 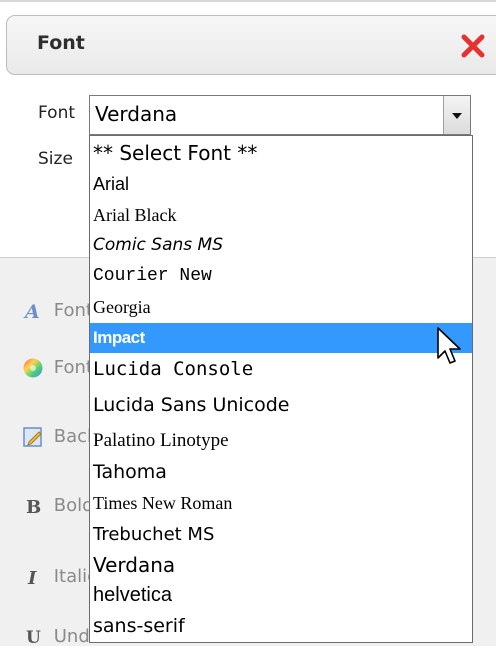 What do you see at coordinates (57, 113) in the screenshot?
I see `font-label: Font` at bounding box center [57, 113].